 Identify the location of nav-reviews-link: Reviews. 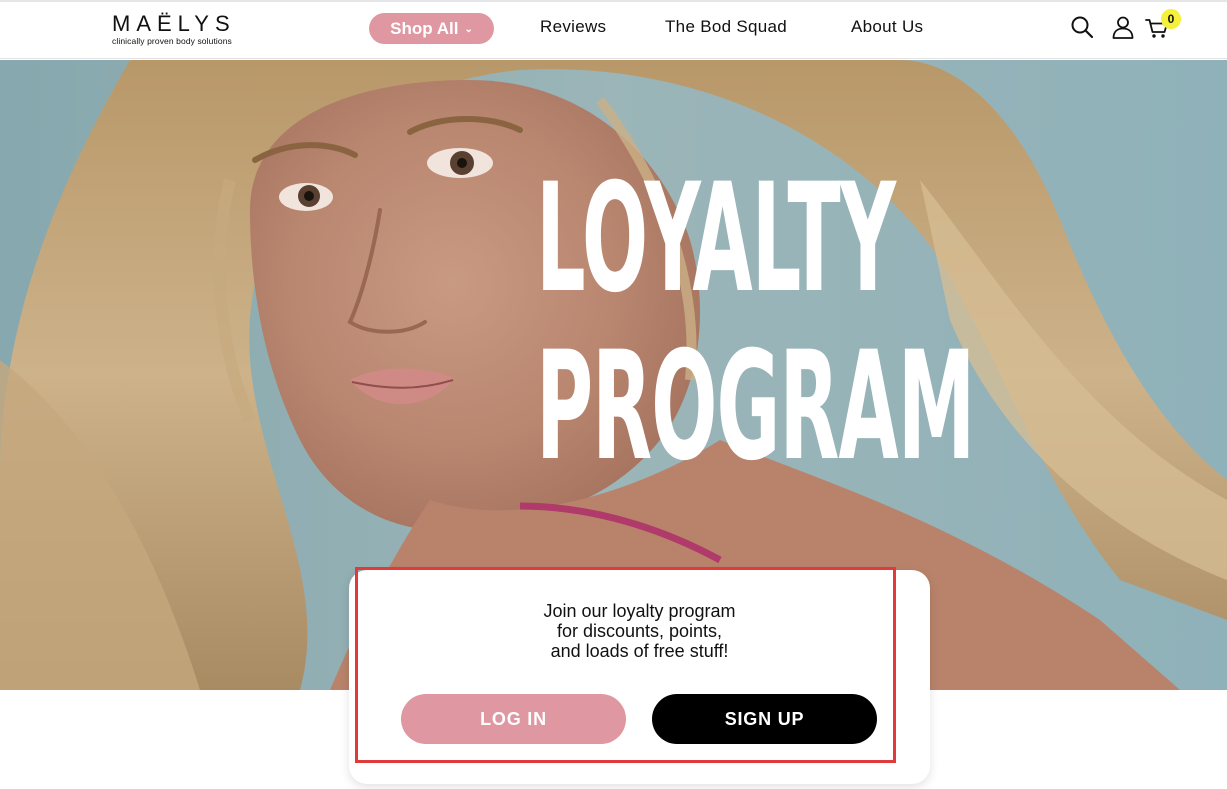
(573, 27).